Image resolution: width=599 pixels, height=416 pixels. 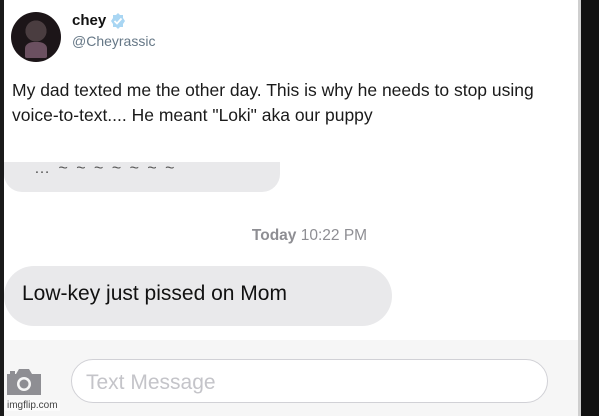 What do you see at coordinates (334, 235) in the screenshot?
I see `timestamp-time: 10:22 PM` at bounding box center [334, 235].